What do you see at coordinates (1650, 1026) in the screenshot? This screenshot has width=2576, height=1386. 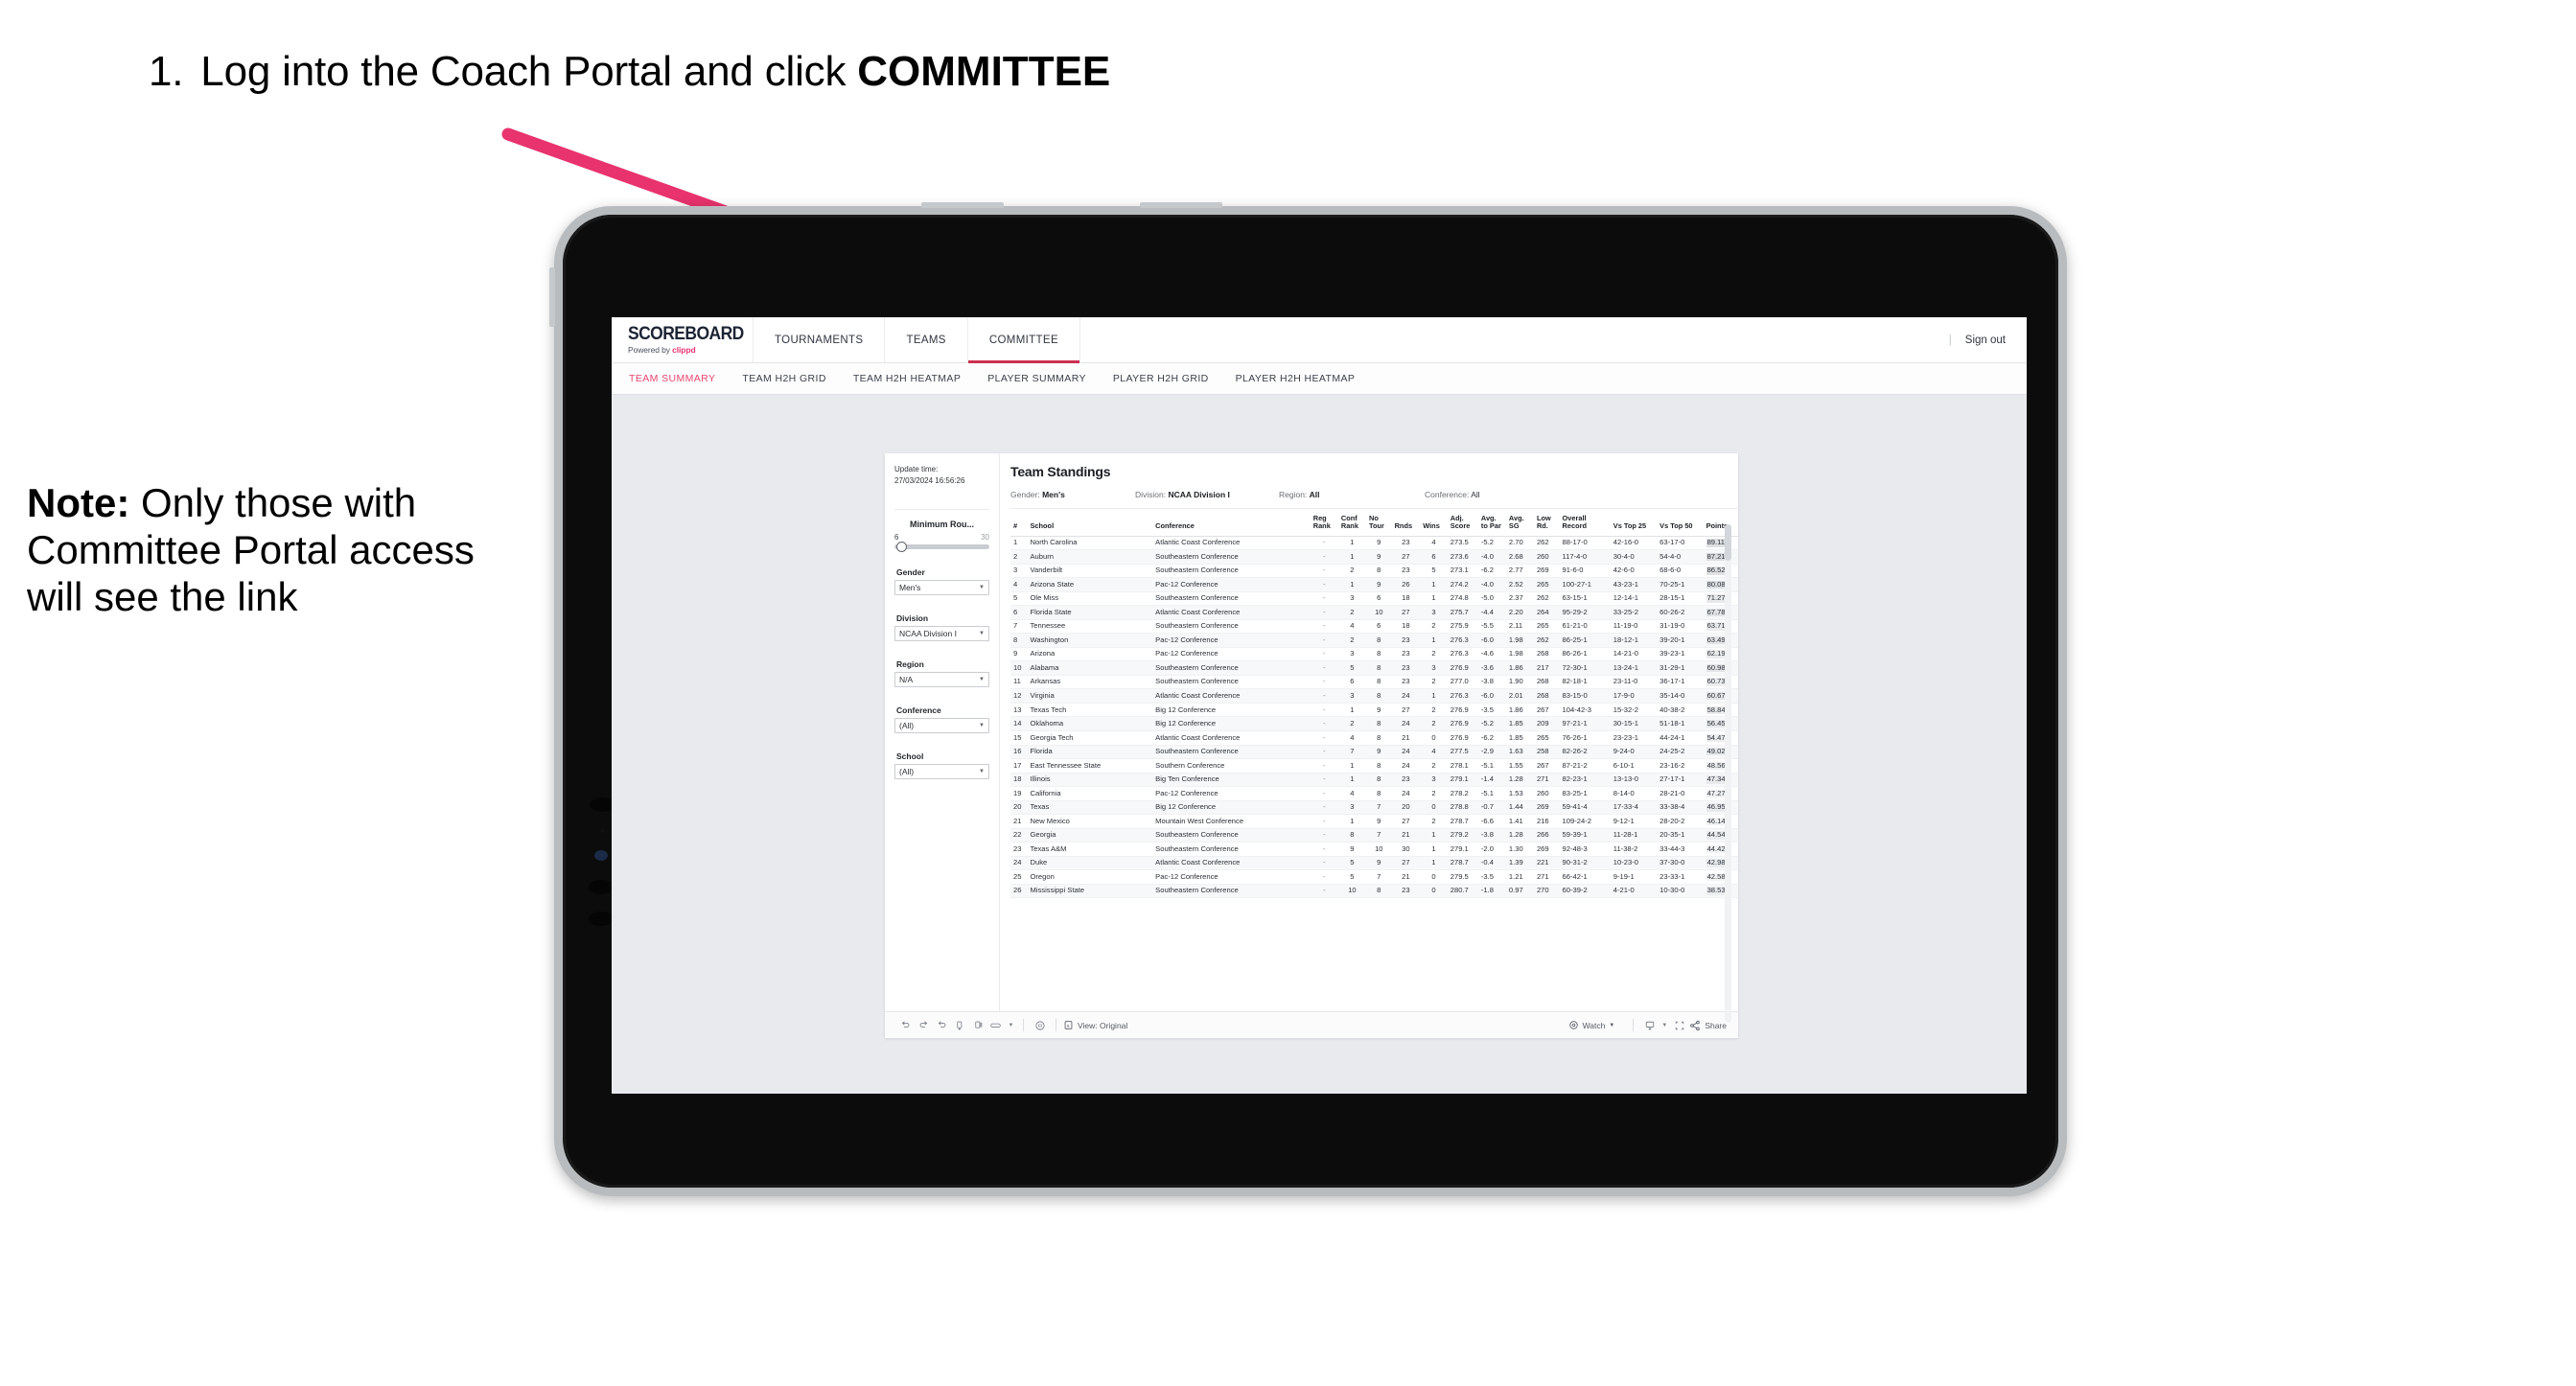 I see `download-icon` at bounding box center [1650, 1026].